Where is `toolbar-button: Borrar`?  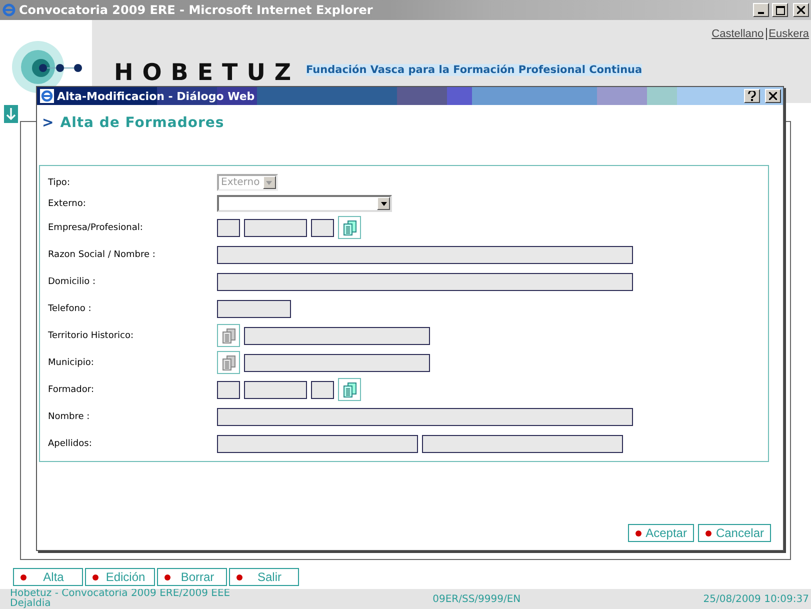
toolbar-button: Borrar is located at coordinates (192, 577).